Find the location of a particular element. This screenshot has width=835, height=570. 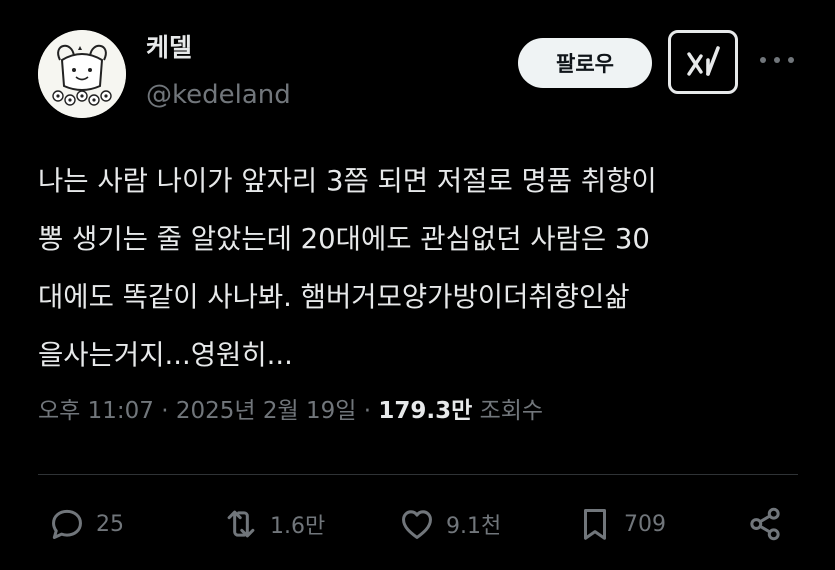

tweet-line: 대에도 똑같이 사나봐. 햄버거모양가방이더취향인삶 is located at coordinates (334, 297).